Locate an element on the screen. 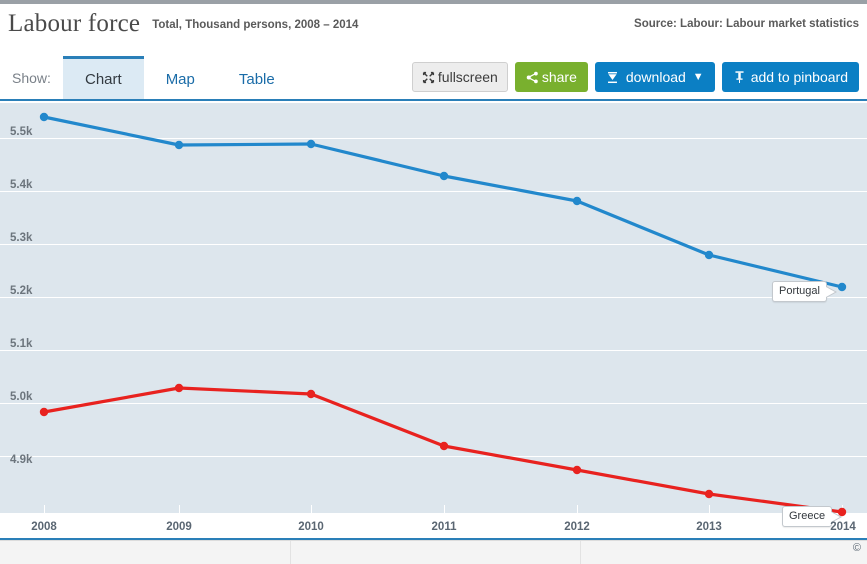  show-label: Show: is located at coordinates (31, 78).